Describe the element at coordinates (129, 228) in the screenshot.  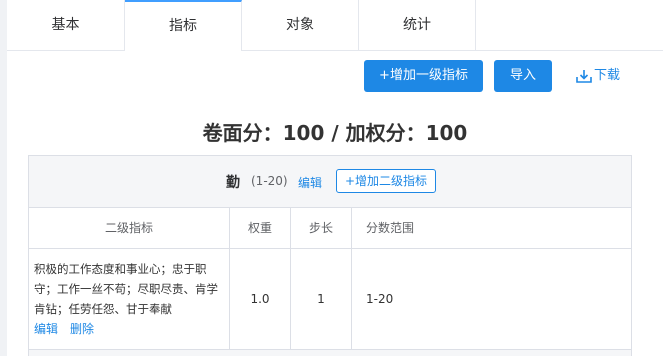
I see `column-header-indicator: 二级指标` at that location.